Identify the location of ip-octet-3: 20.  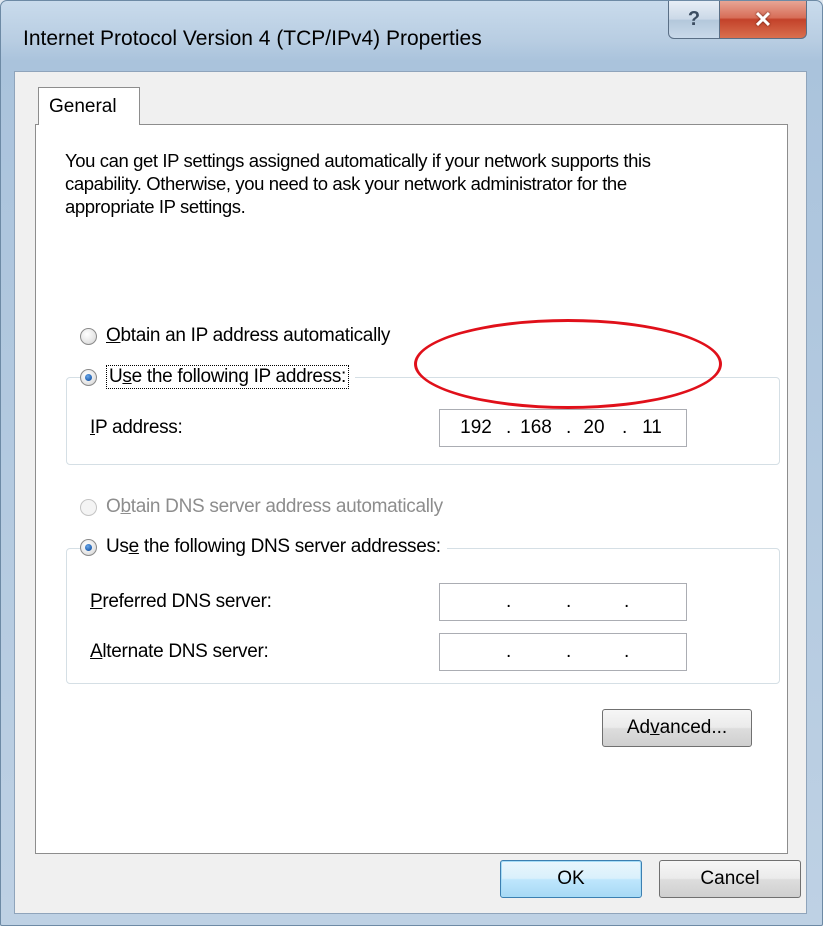
(594, 428).